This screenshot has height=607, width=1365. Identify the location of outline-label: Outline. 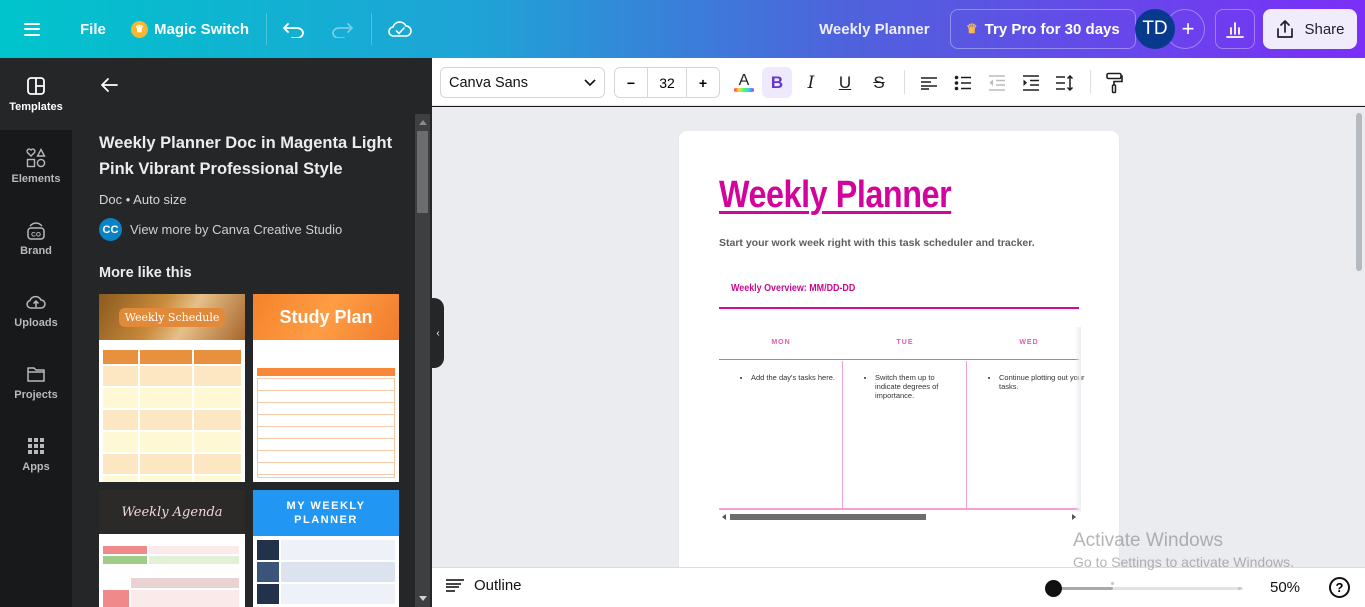
(498, 585).